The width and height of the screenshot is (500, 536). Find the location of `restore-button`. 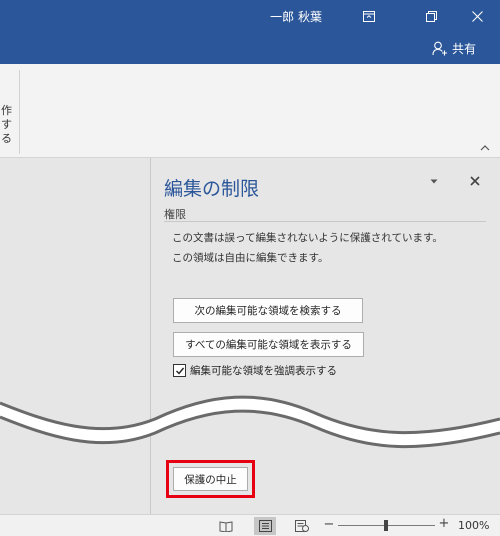

restore-button is located at coordinates (431, 16).